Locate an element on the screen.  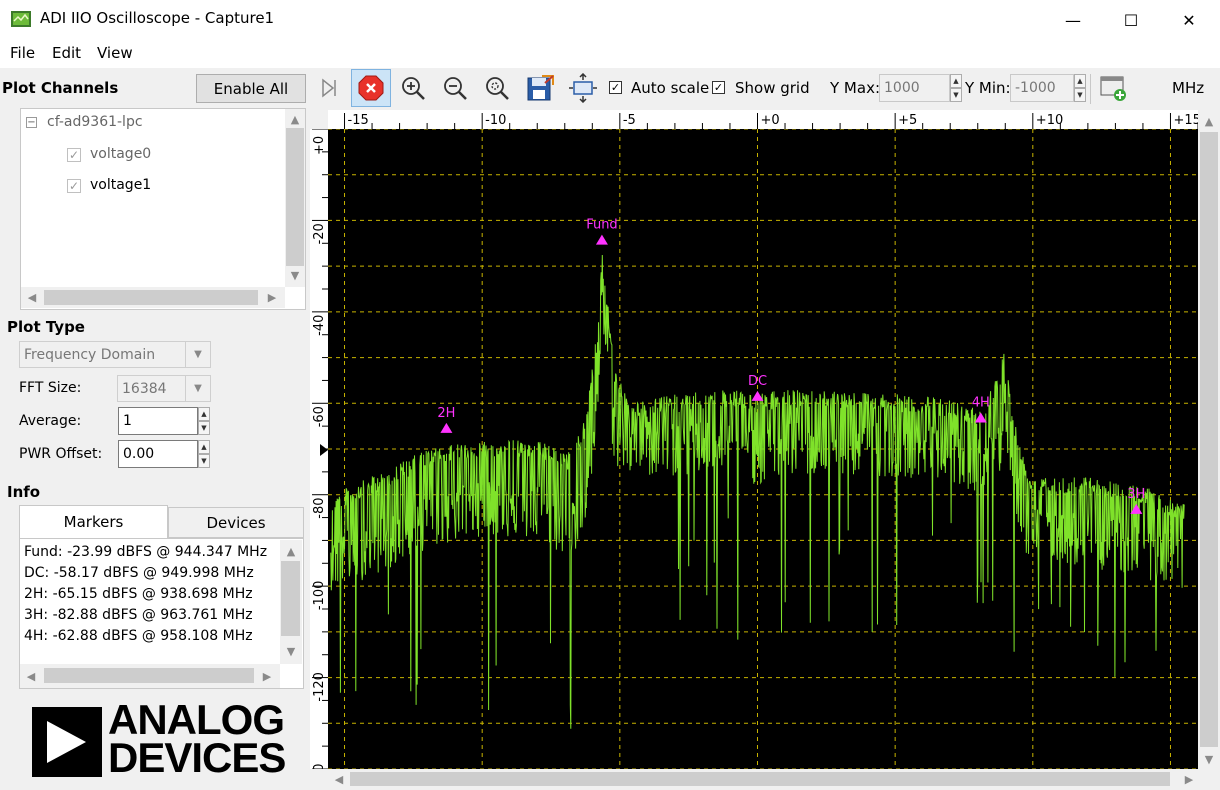
fullscreen-icon is located at coordinates (583, 88).